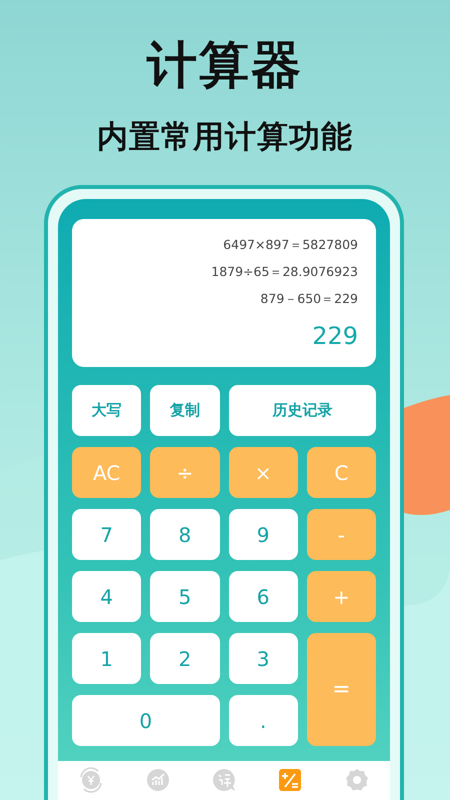 The width and height of the screenshot is (450, 800). I want to click on translate-tab, so click(223, 780).